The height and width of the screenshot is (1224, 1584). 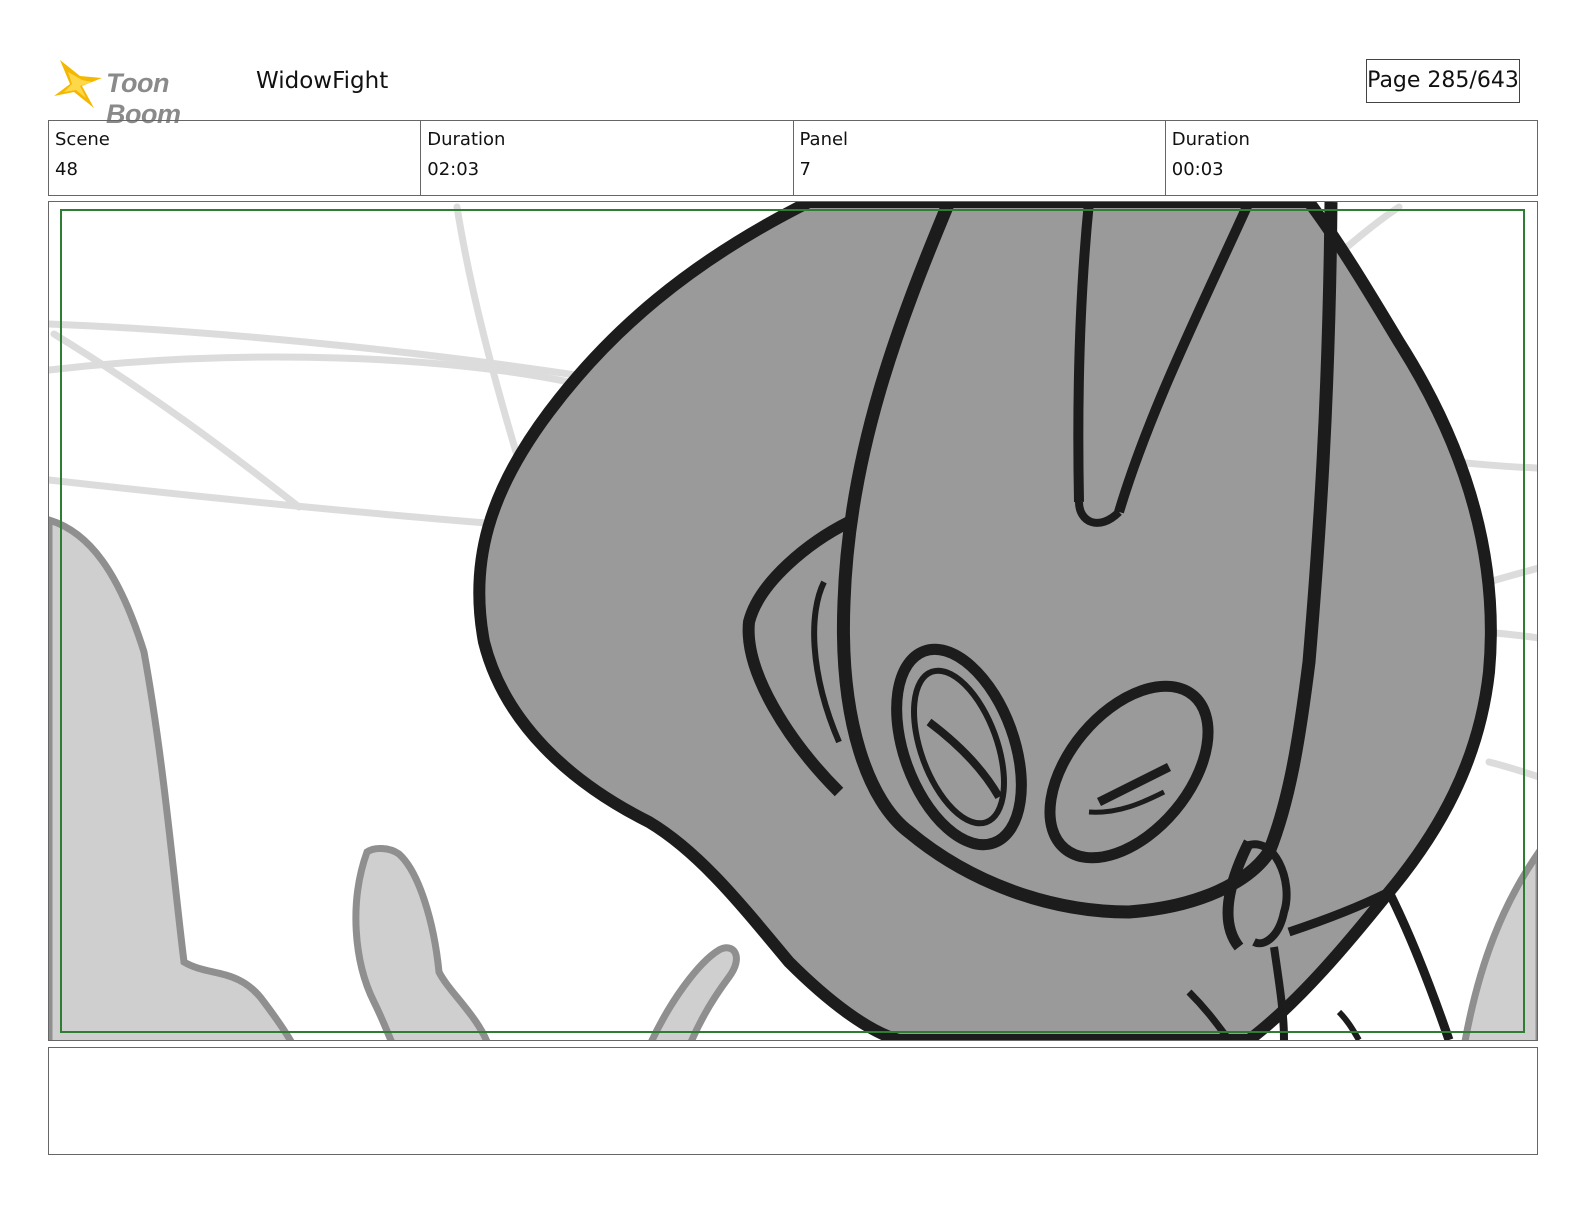 What do you see at coordinates (66, 169) in the screenshot?
I see `scene-value: 48` at bounding box center [66, 169].